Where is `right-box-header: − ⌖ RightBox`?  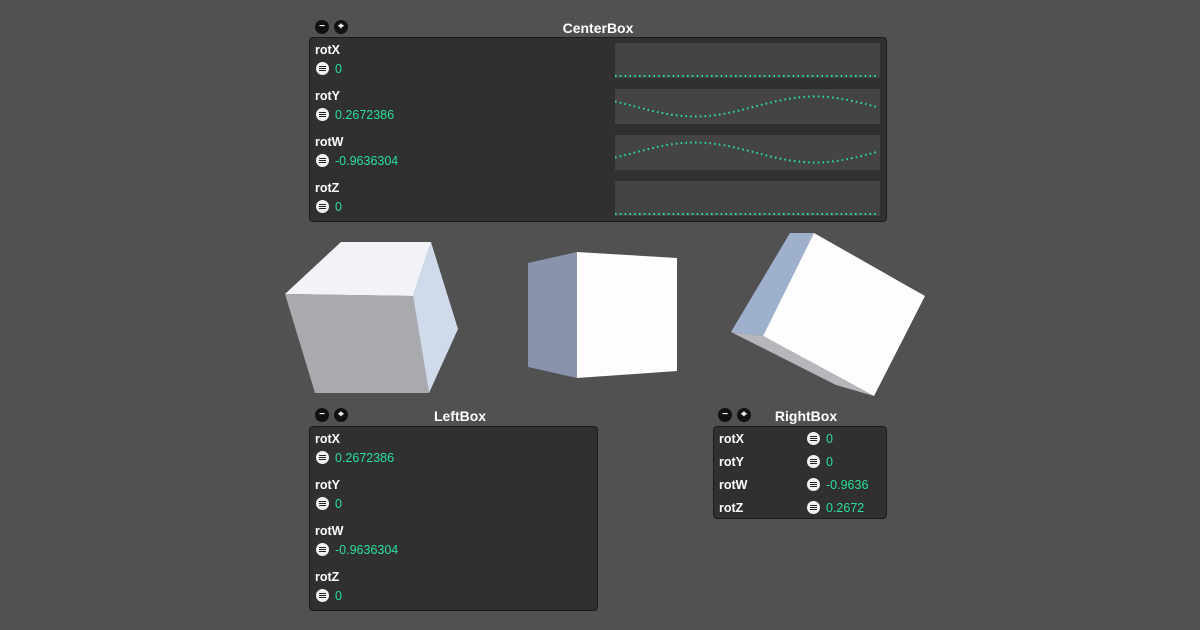
right-box-header: − ⌖ RightBox is located at coordinates (806, 416).